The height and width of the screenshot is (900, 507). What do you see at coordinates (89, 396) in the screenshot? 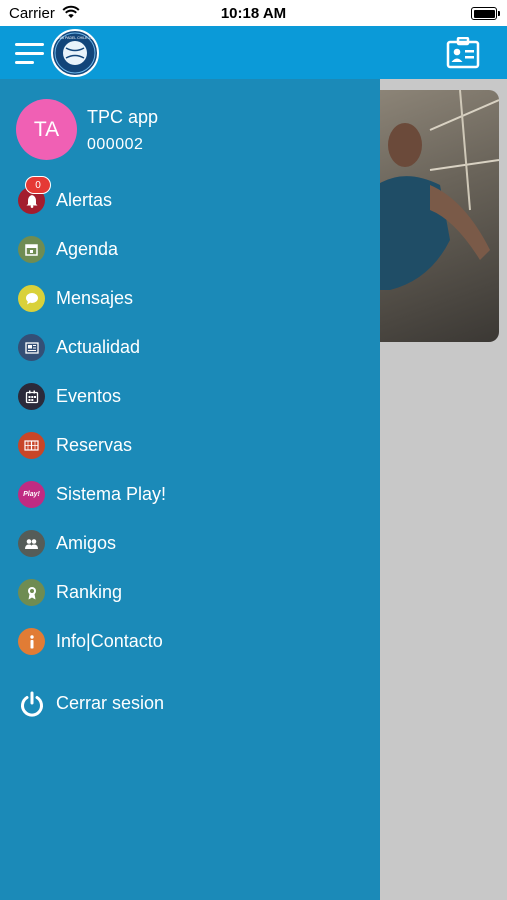
I see `menu-item-label: Eventos` at bounding box center [89, 396].